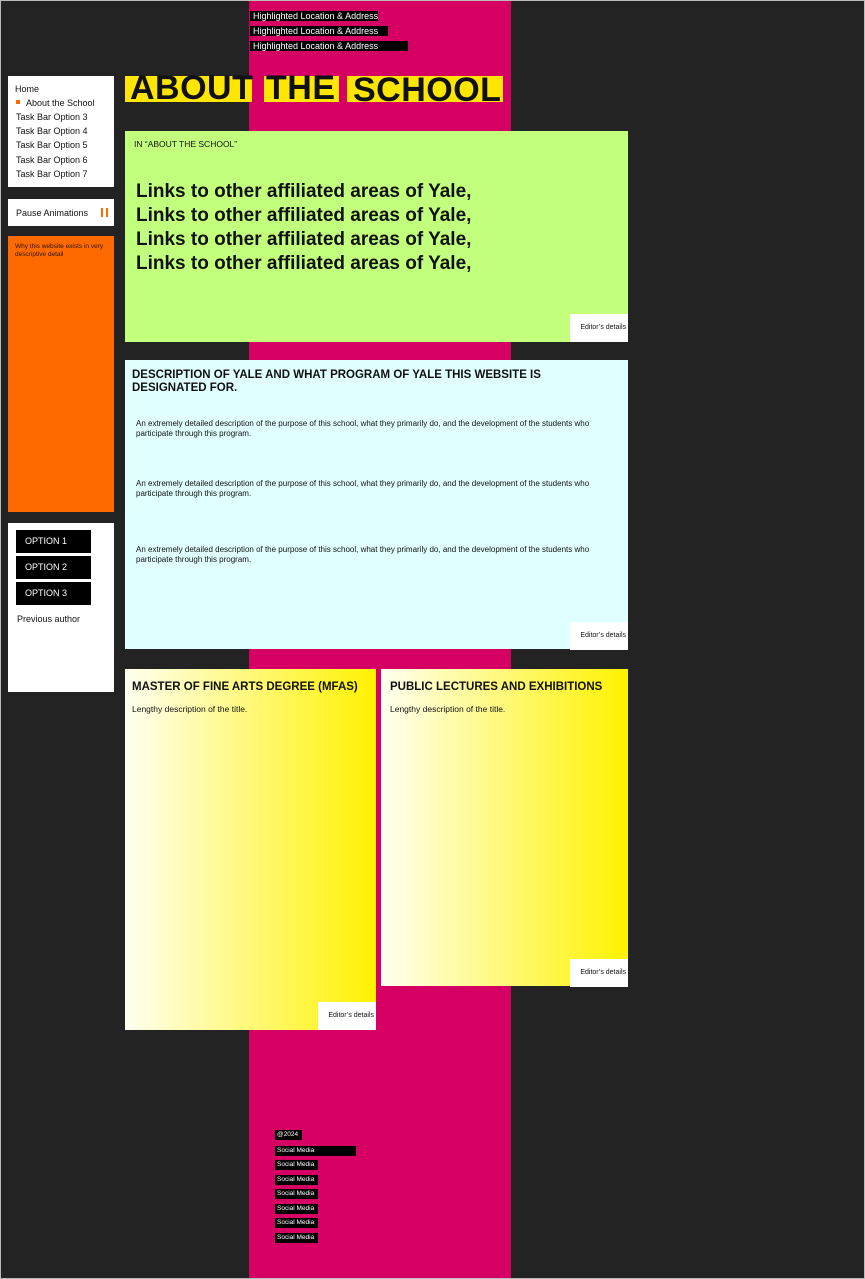  I want to click on sidebar-item-home: Home, so click(27, 89).